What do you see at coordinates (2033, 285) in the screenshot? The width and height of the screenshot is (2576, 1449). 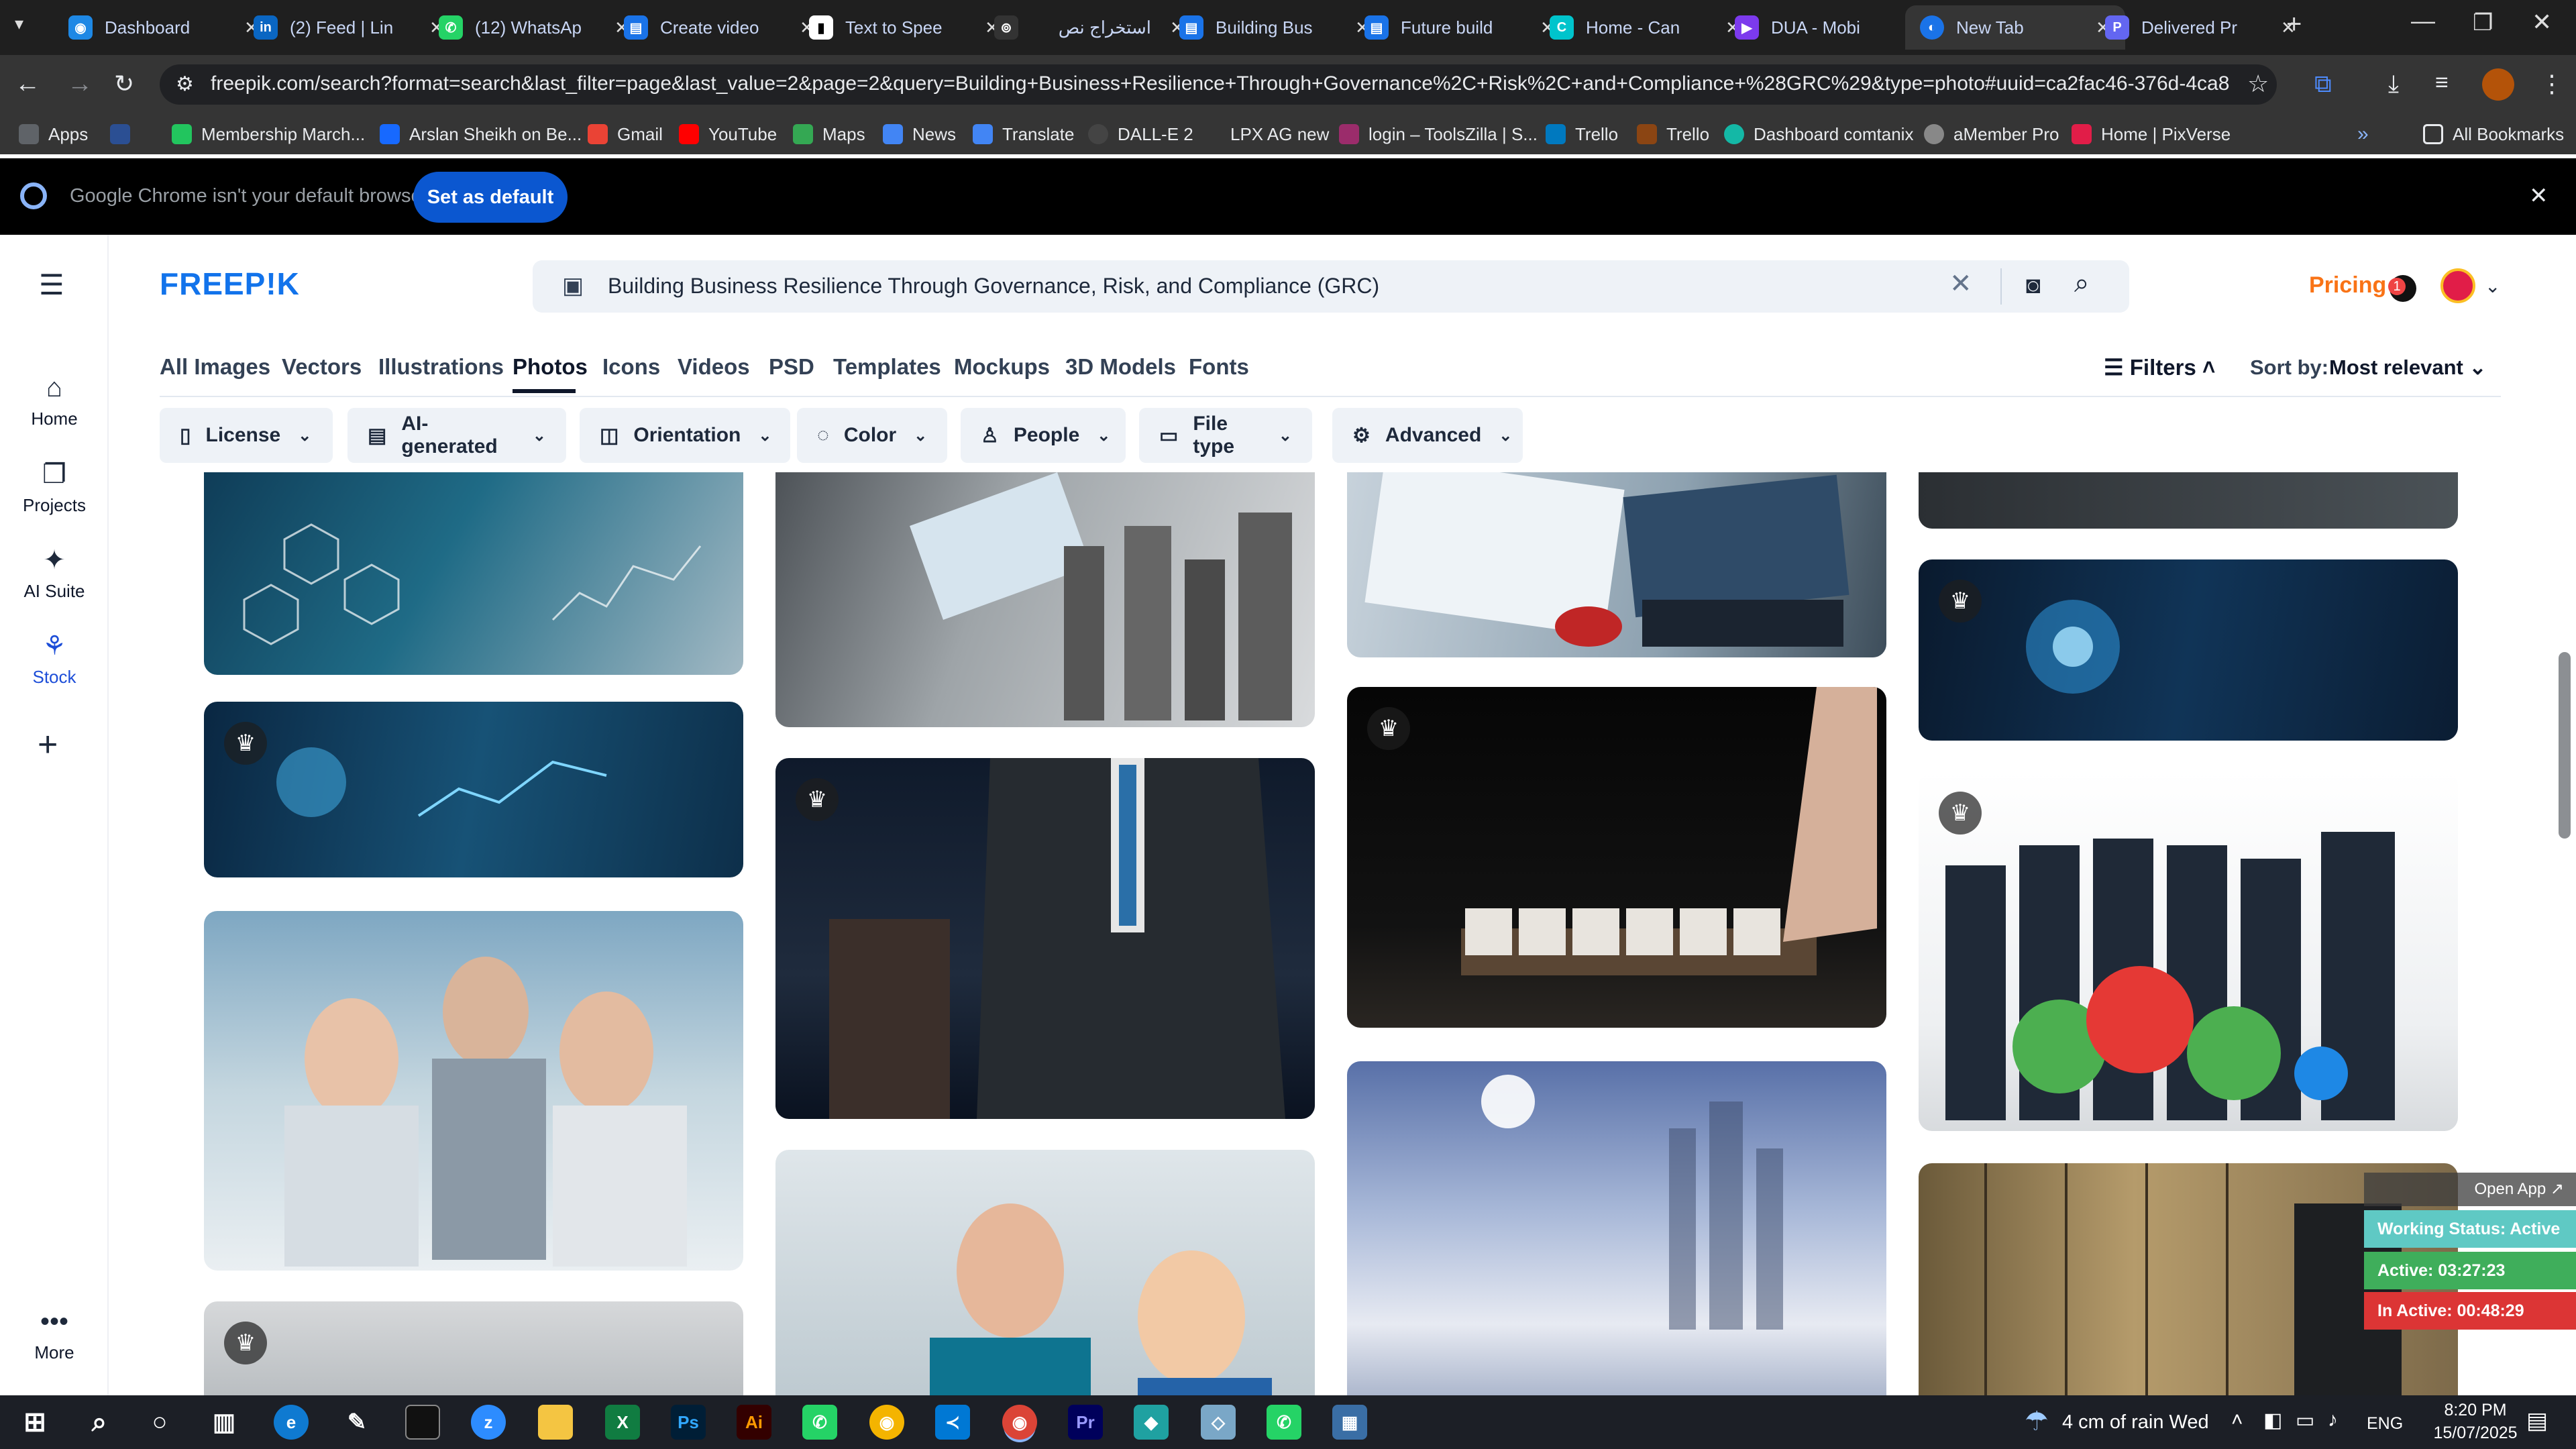 I see `camera-search-icon: ◙` at bounding box center [2033, 285].